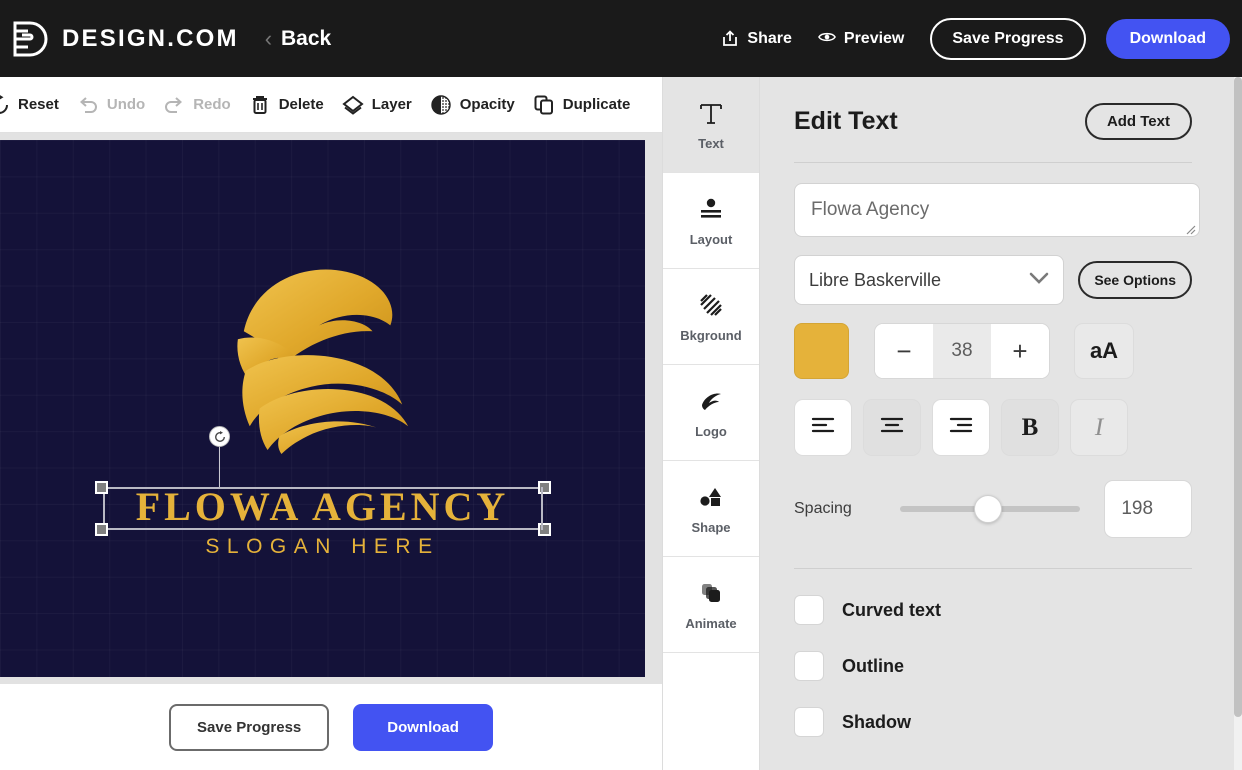  What do you see at coordinates (441, 105) in the screenshot?
I see `opacity-circle-icon` at bounding box center [441, 105].